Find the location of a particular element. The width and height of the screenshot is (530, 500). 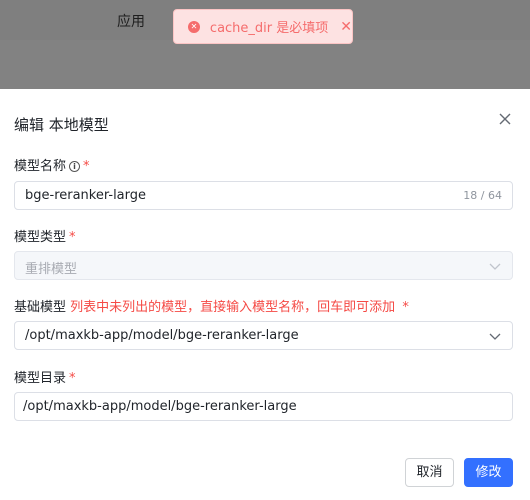

char-counter: 18 / 64 is located at coordinates (482, 195).